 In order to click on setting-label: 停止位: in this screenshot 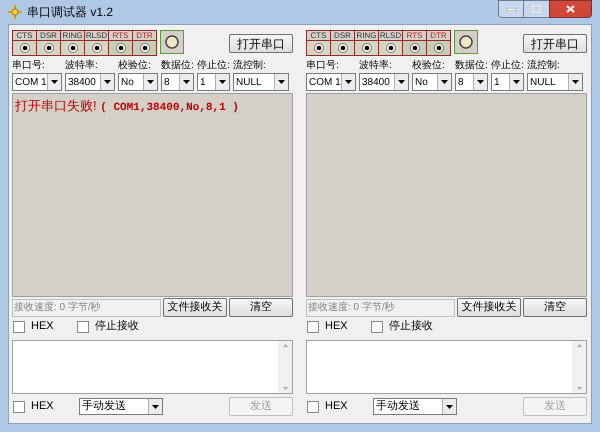, I will do `click(507, 66)`.